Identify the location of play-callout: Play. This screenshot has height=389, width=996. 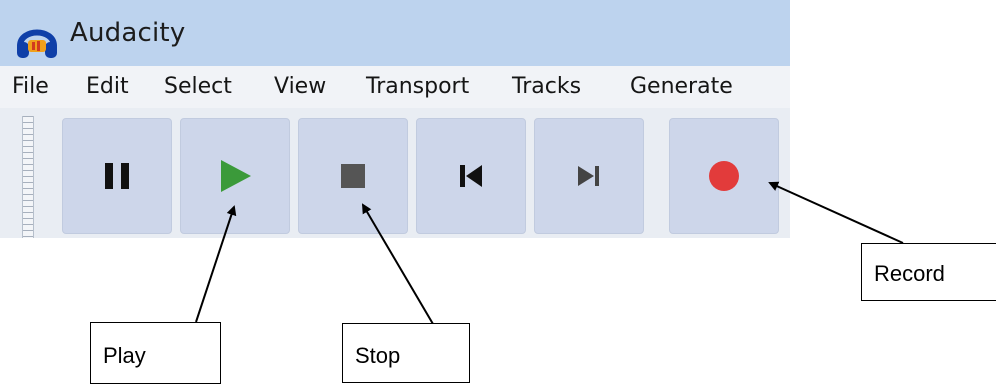
(155, 353).